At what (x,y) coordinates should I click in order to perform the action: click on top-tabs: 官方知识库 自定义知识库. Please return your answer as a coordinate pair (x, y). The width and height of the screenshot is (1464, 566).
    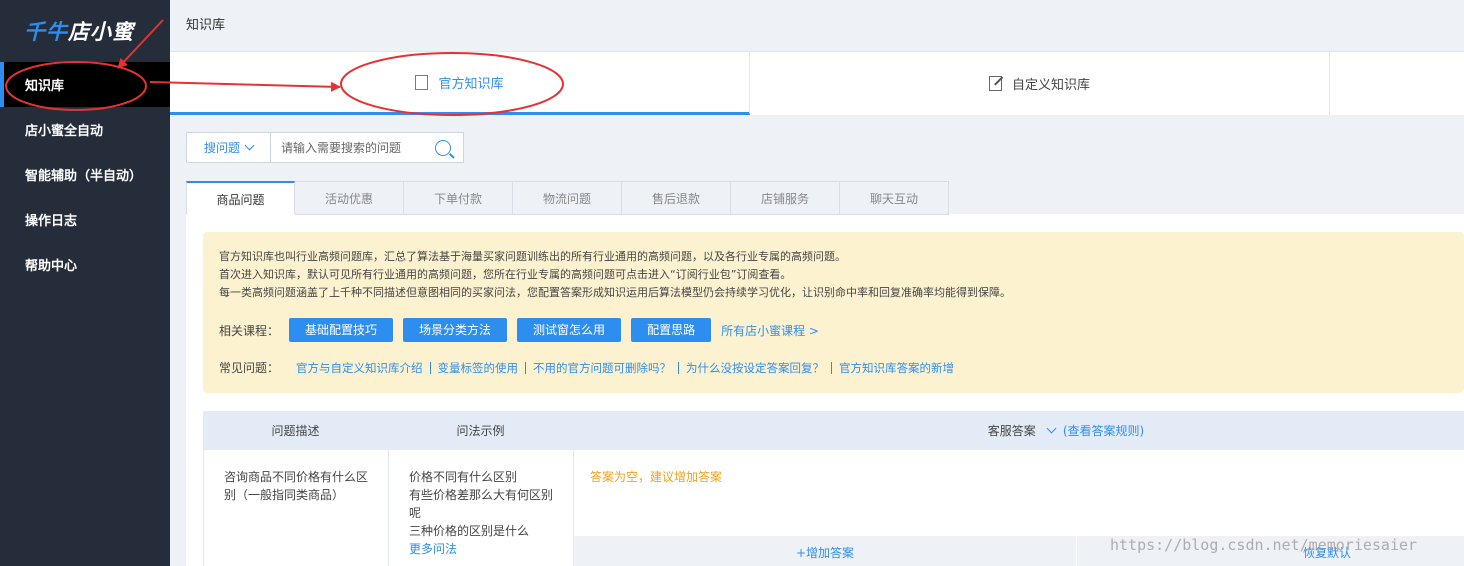
    Looking at the image, I should click on (817, 83).